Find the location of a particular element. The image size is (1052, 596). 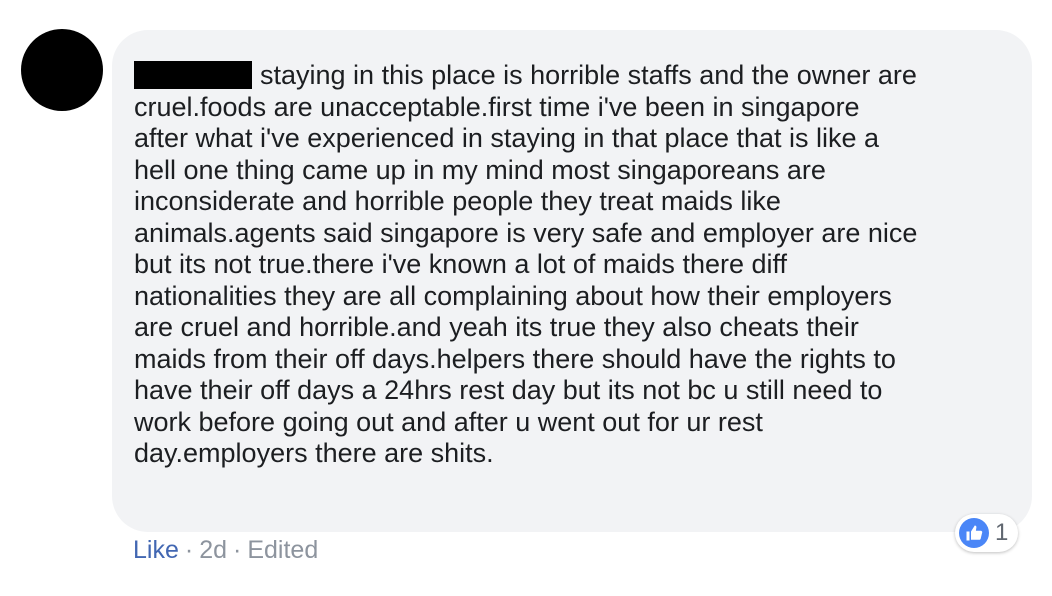

thumbs-up-glyph is located at coordinates (974, 533).